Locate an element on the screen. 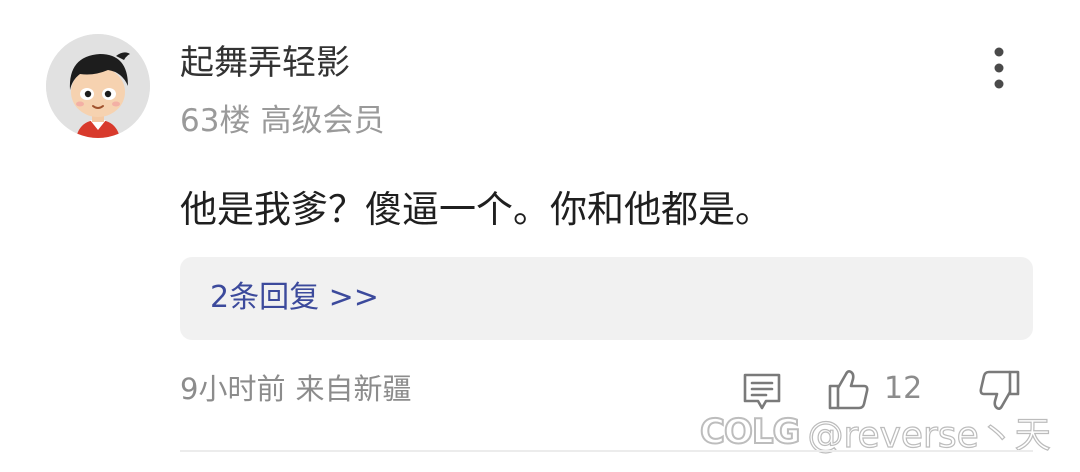 The height and width of the screenshot is (472, 1080). user-avatar is located at coordinates (98, 86).